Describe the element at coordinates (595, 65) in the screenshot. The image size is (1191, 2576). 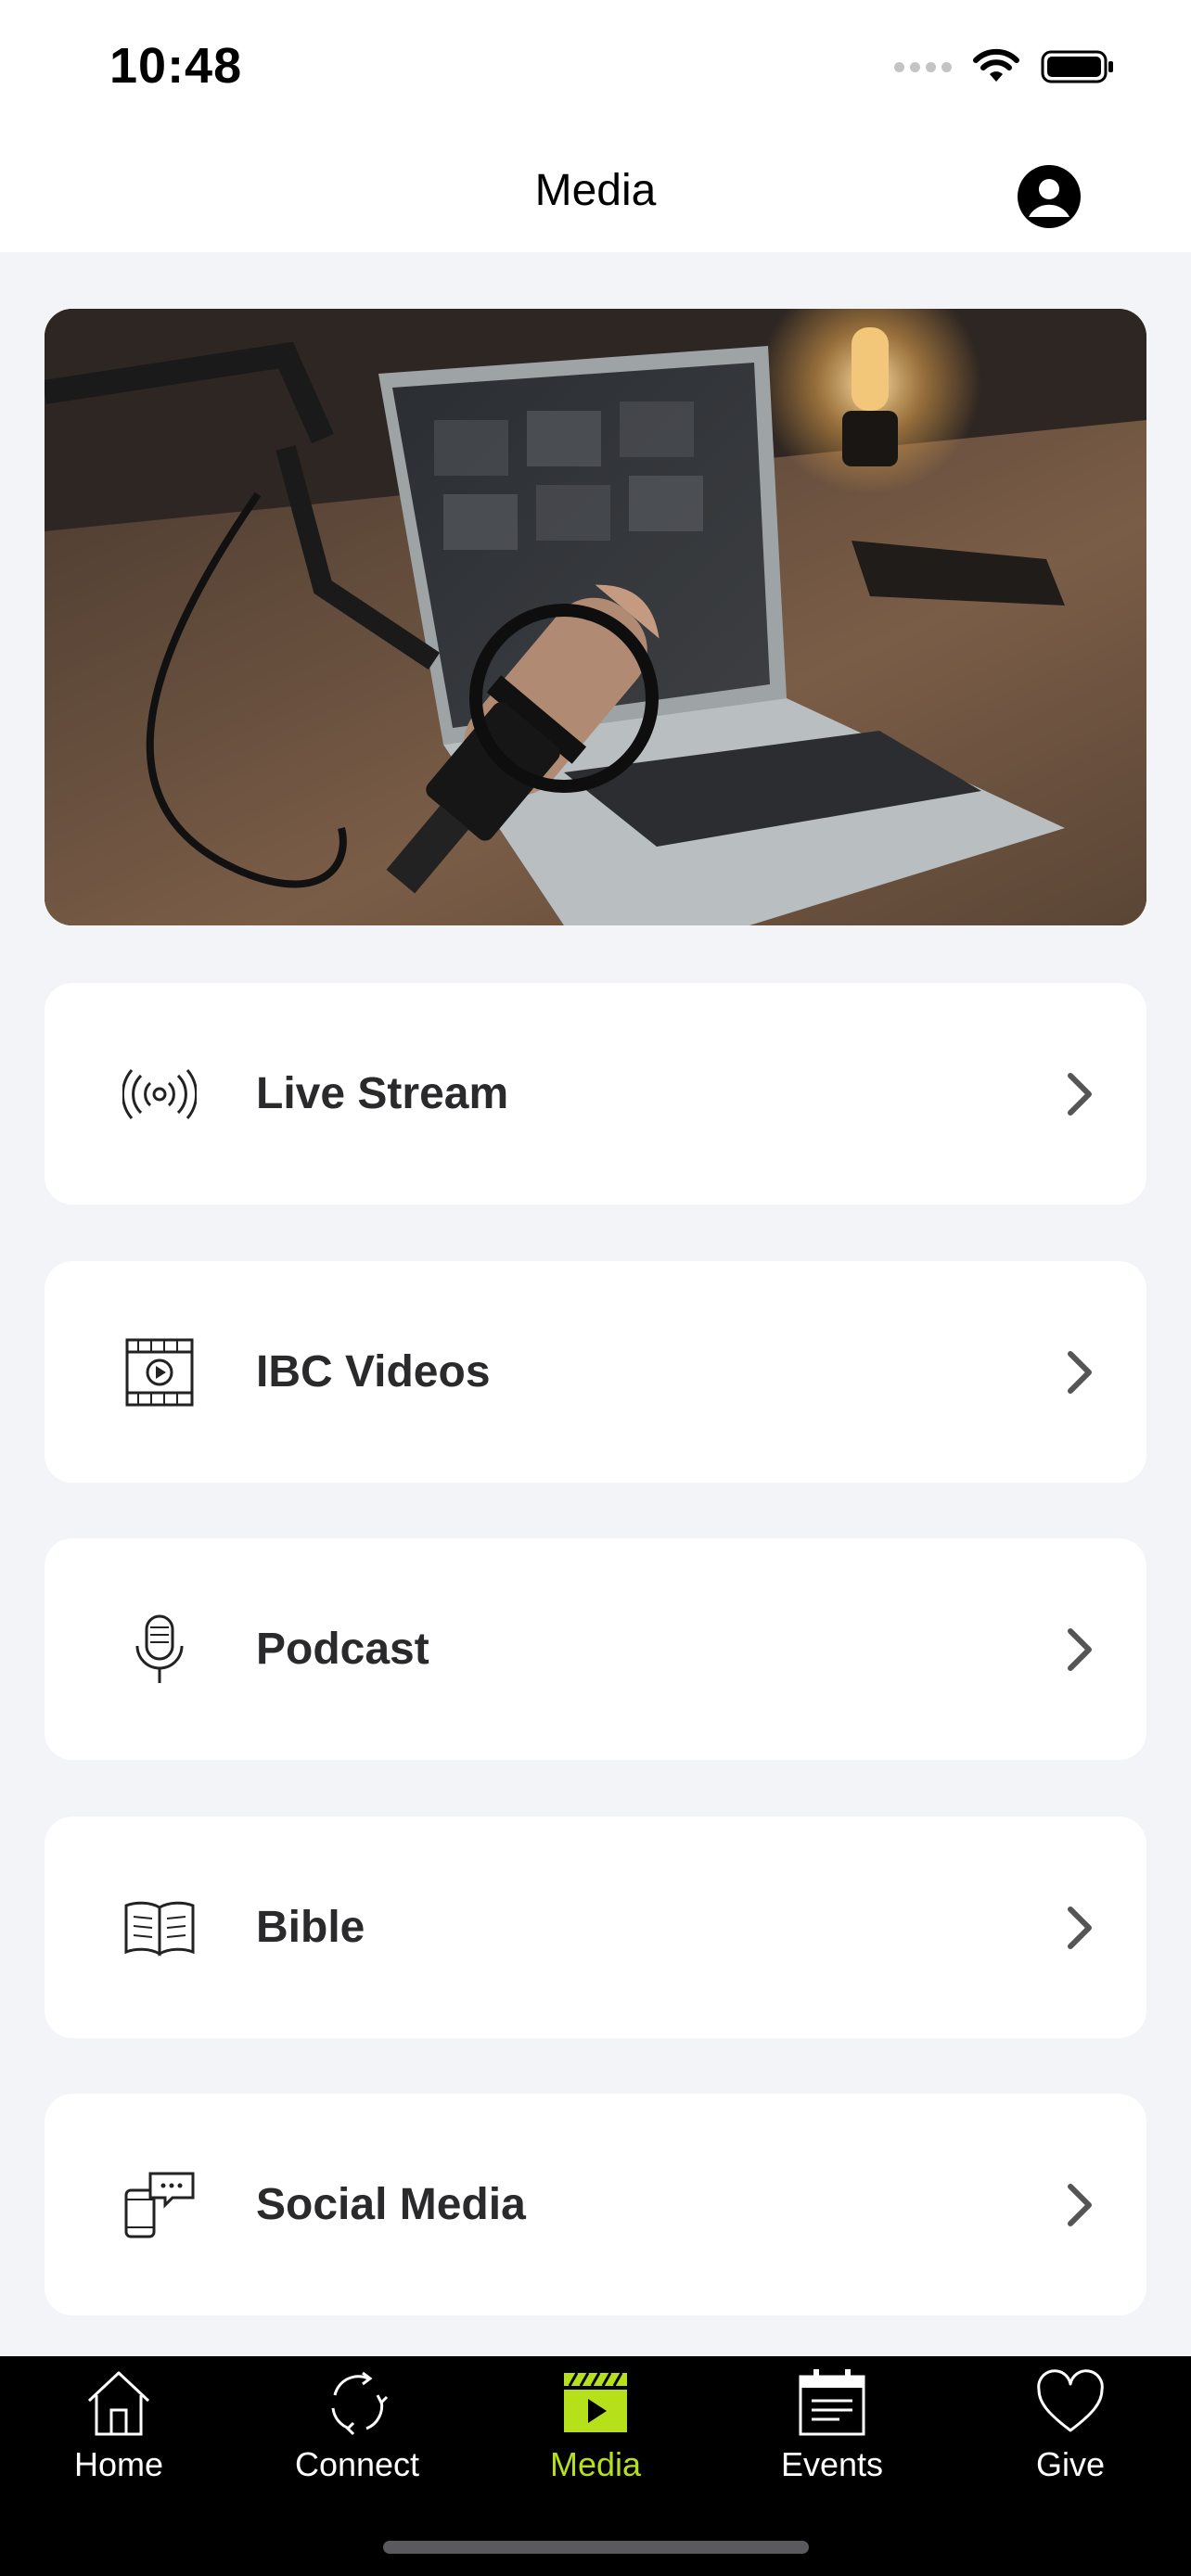
I see `status-bar: 10:48` at that location.